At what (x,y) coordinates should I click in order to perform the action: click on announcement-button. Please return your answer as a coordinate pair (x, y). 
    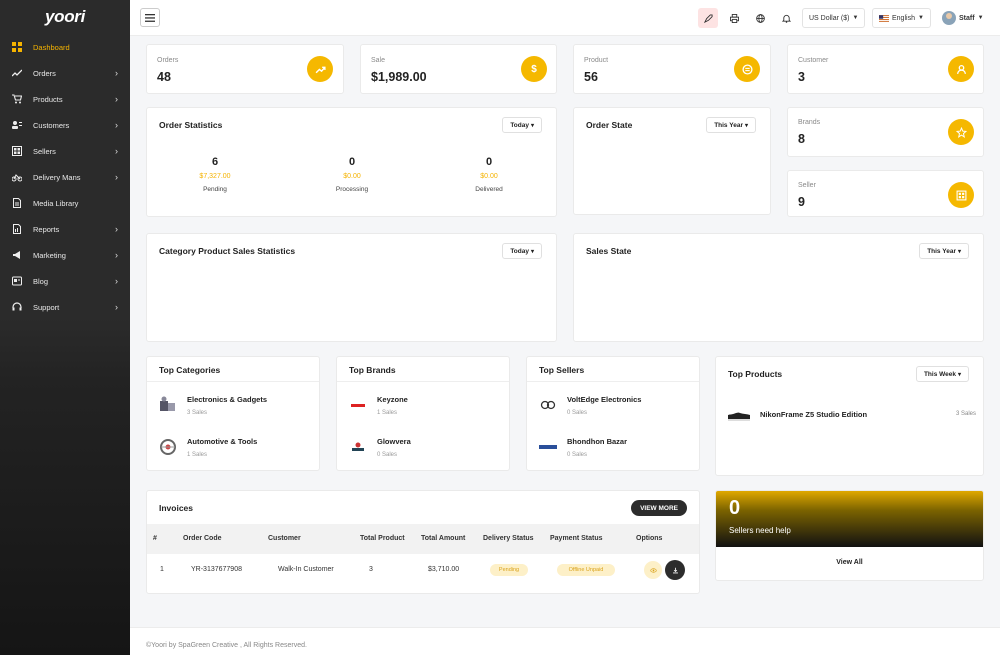
    Looking at the image, I should click on (708, 18).